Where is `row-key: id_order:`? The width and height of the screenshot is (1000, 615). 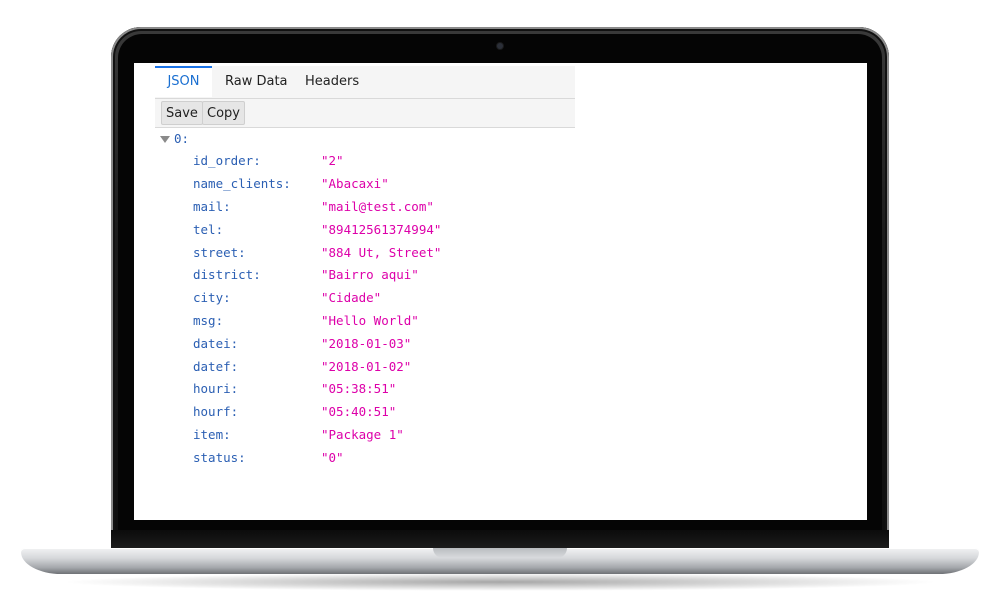
row-key: id_order: is located at coordinates (227, 160).